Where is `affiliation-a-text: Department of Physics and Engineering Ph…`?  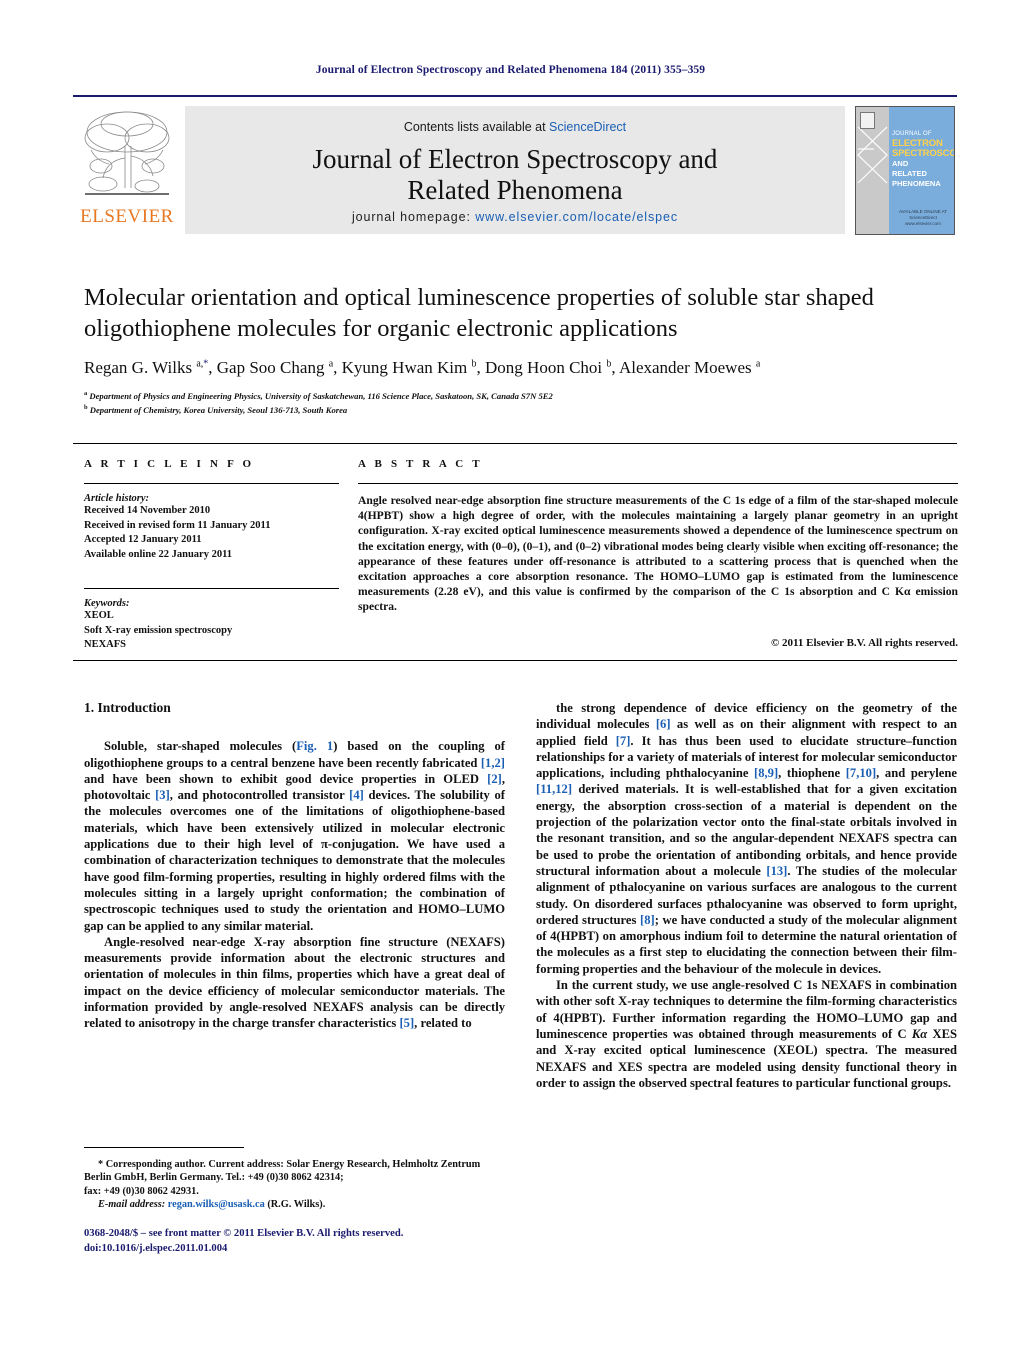
affiliation-a-text: Department of Physics and Engineering Ph… is located at coordinates (321, 395).